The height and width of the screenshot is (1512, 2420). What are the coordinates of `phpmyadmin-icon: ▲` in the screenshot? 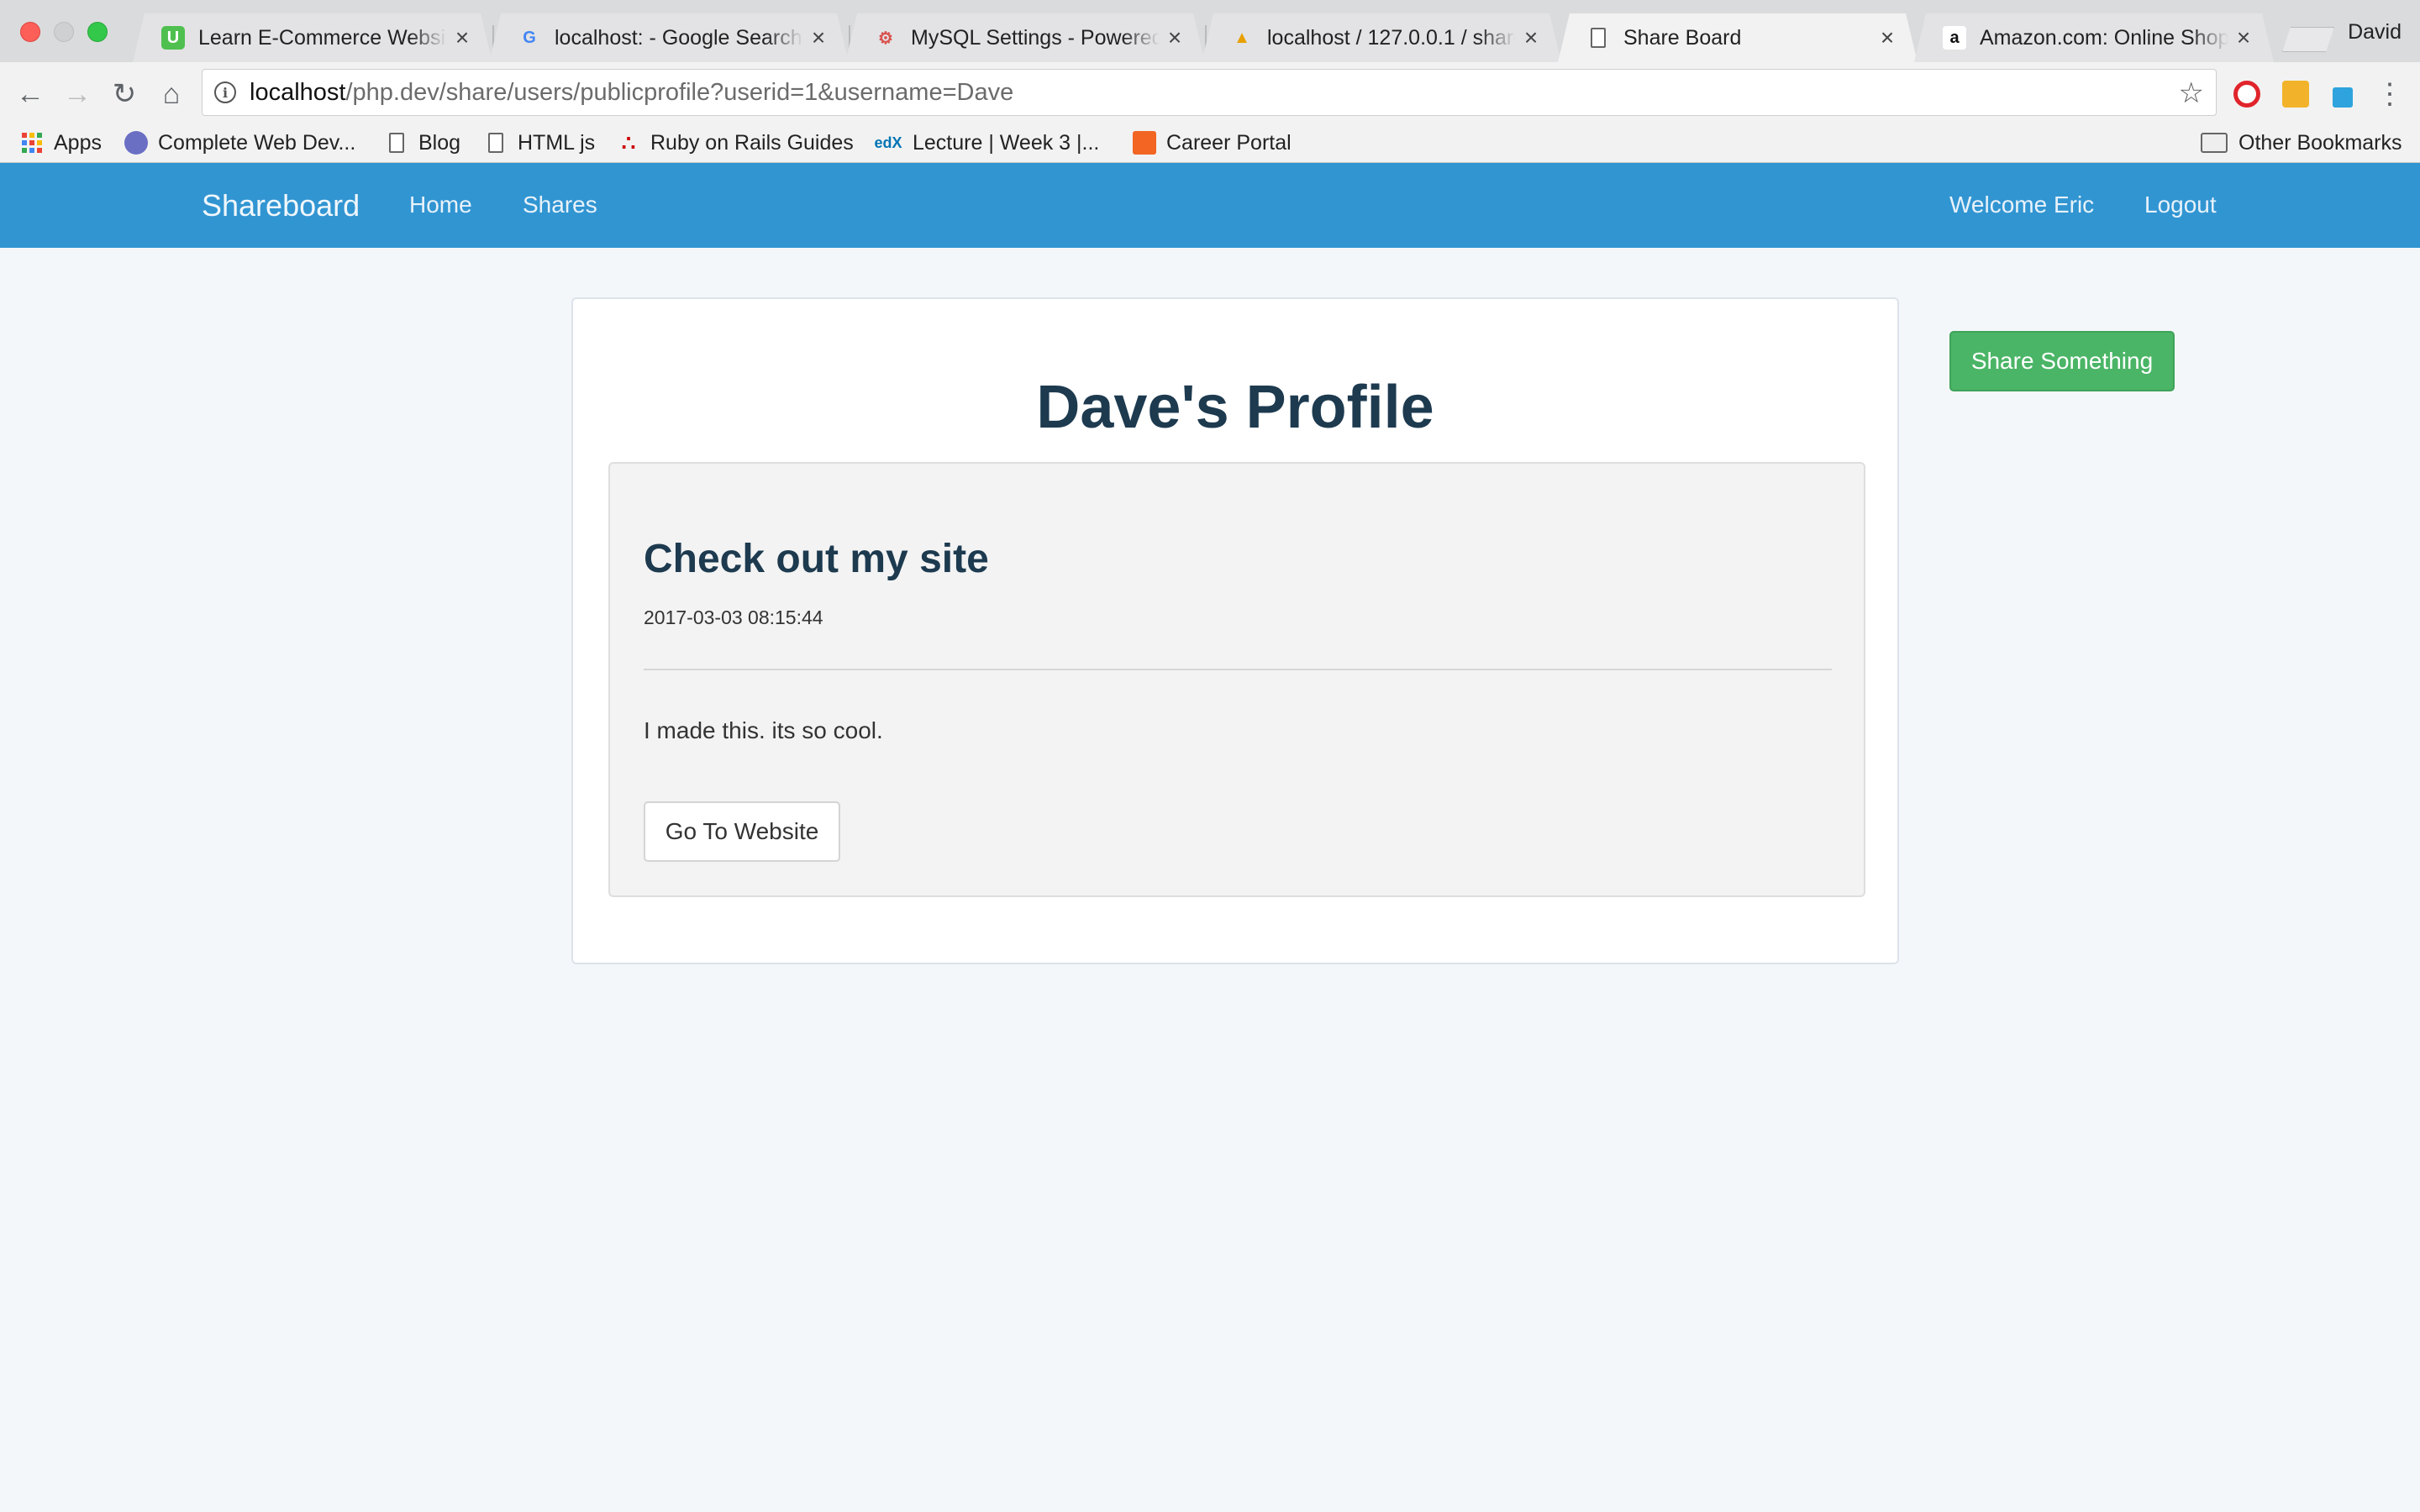 It's located at (1242, 37).